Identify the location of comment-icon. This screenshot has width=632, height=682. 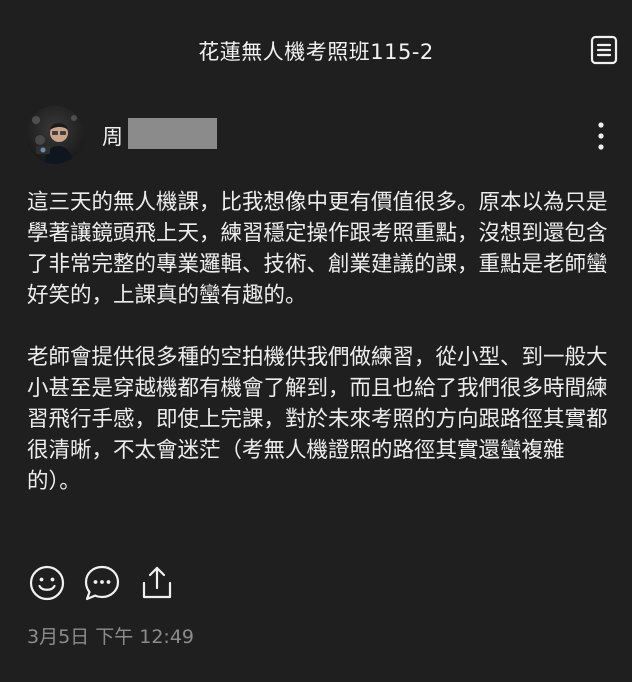
(102, 583).